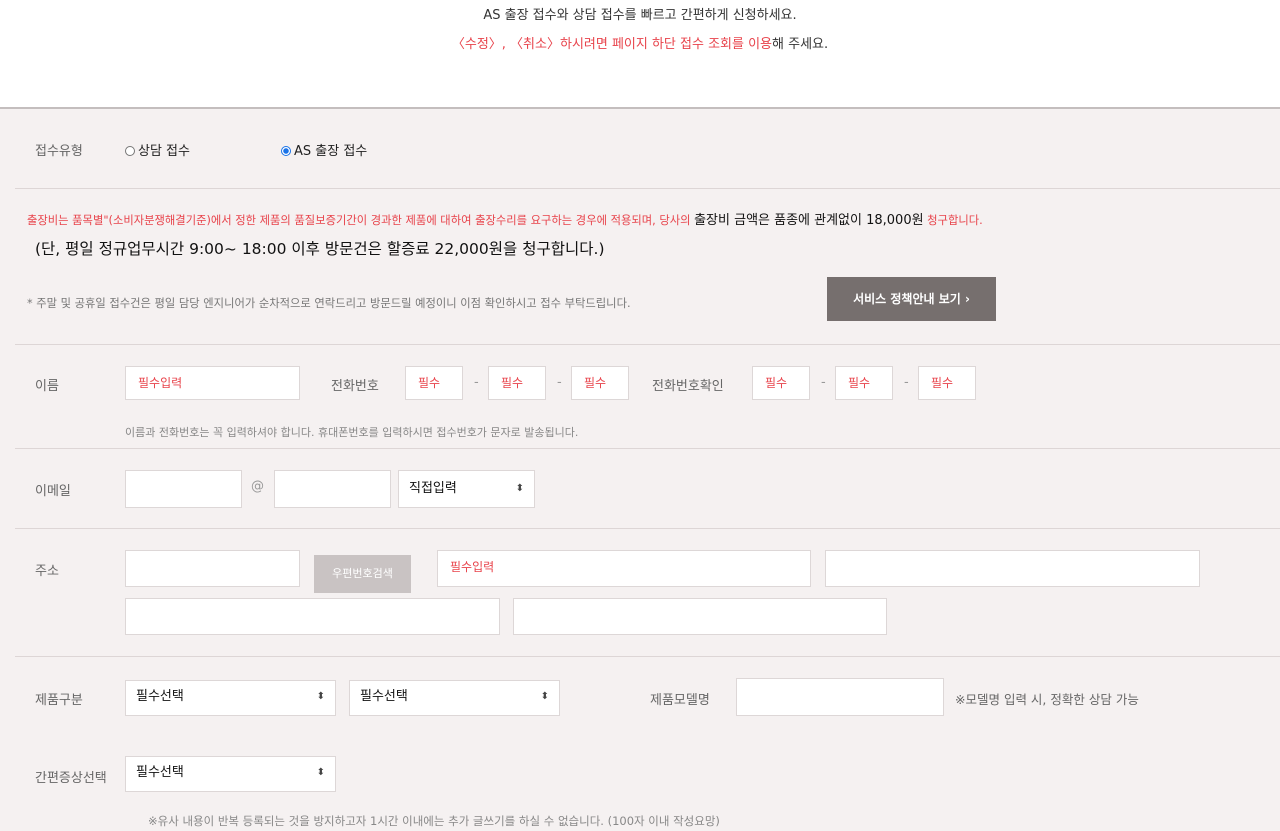 This screenshot has width=1280, height=831. Describe the element at coordinates (331, 151) in the screenshot. I see `reception-option-as-visit-label: AS 출장 접수` at that location.